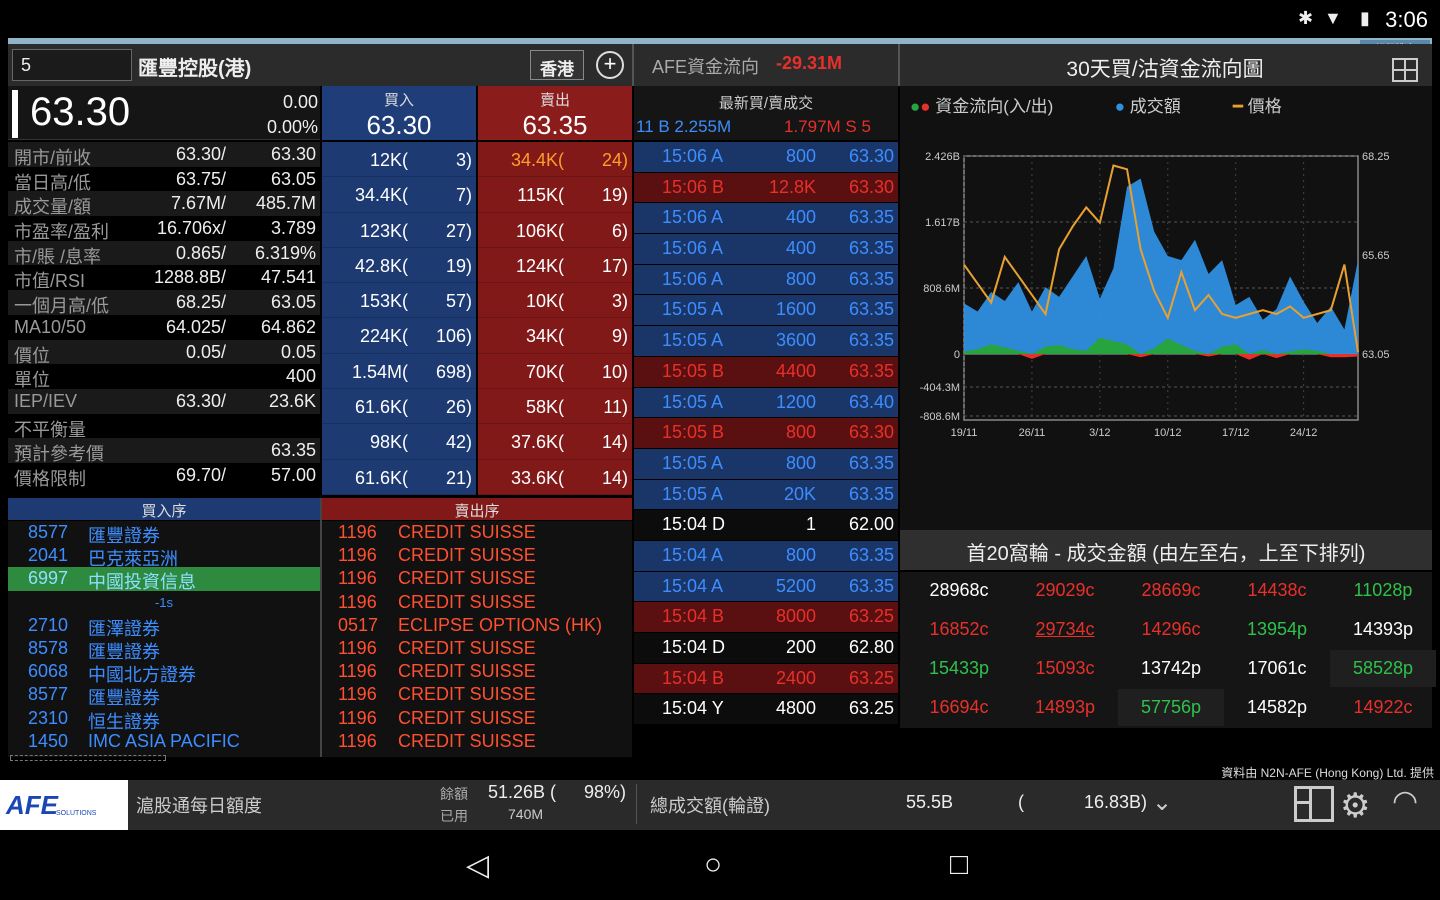  Describe the element at coordinates (766, 280) in the screenshot. I see `trade-row: 15:06 A 800 63.35` at that location.